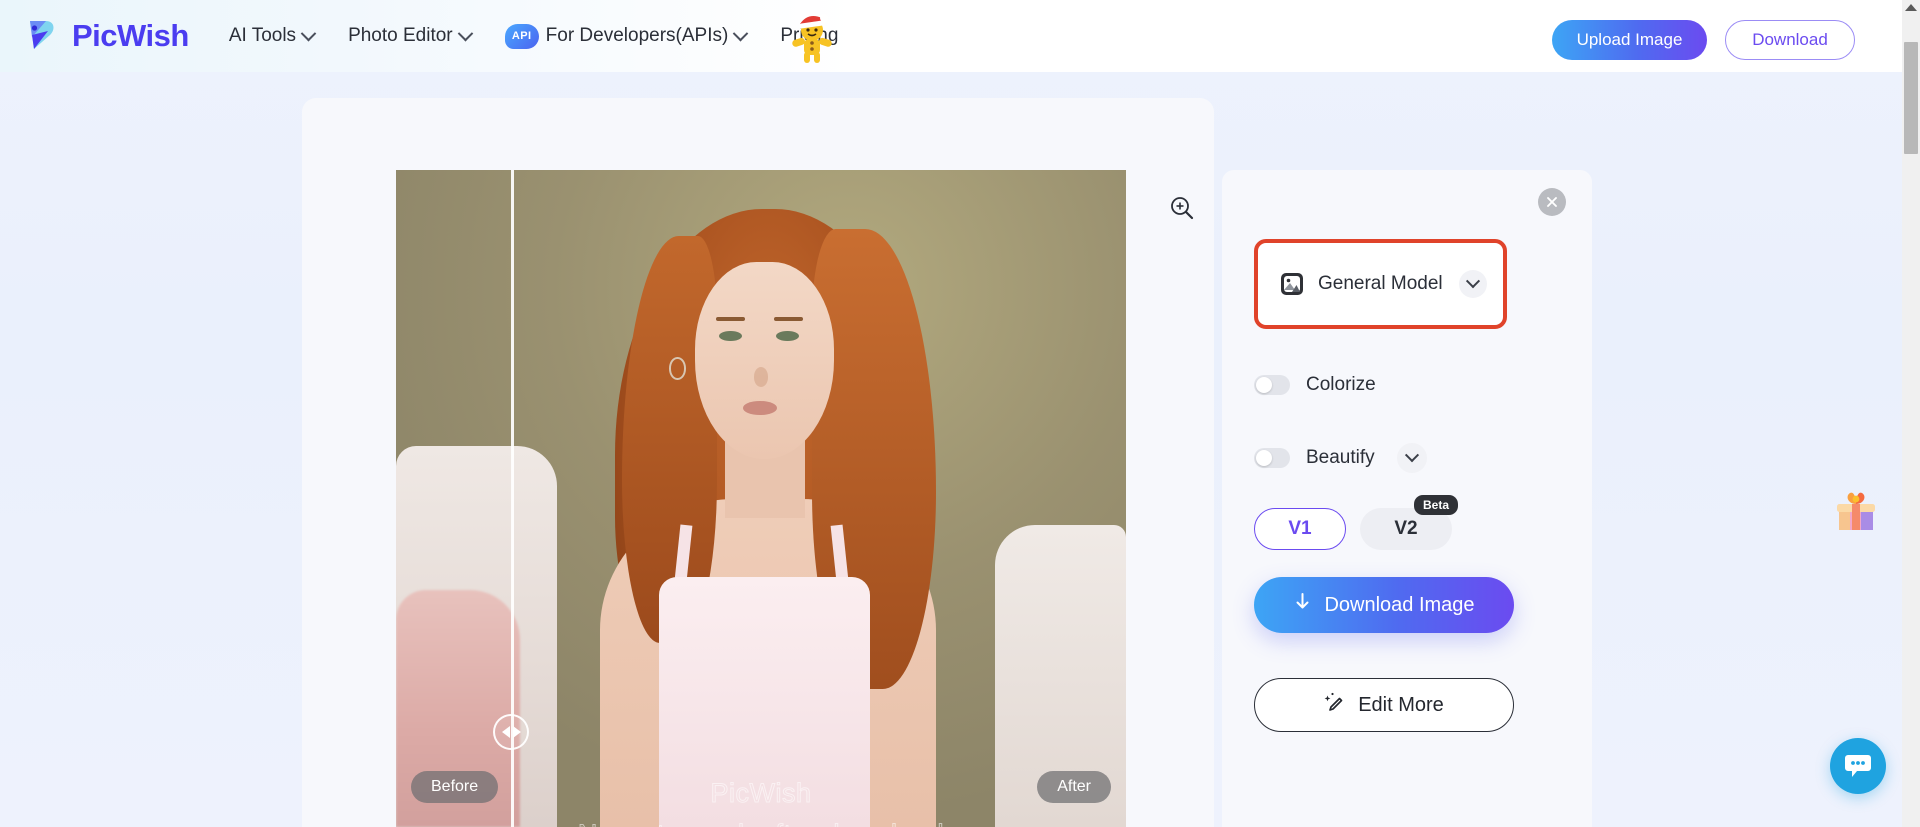 The height and width of the screenshot is (827, 1920). What do you see at coordinates (130, 35) in the screenshot?
I see `brand-name: PicWish` at bounding box center [130, 35].